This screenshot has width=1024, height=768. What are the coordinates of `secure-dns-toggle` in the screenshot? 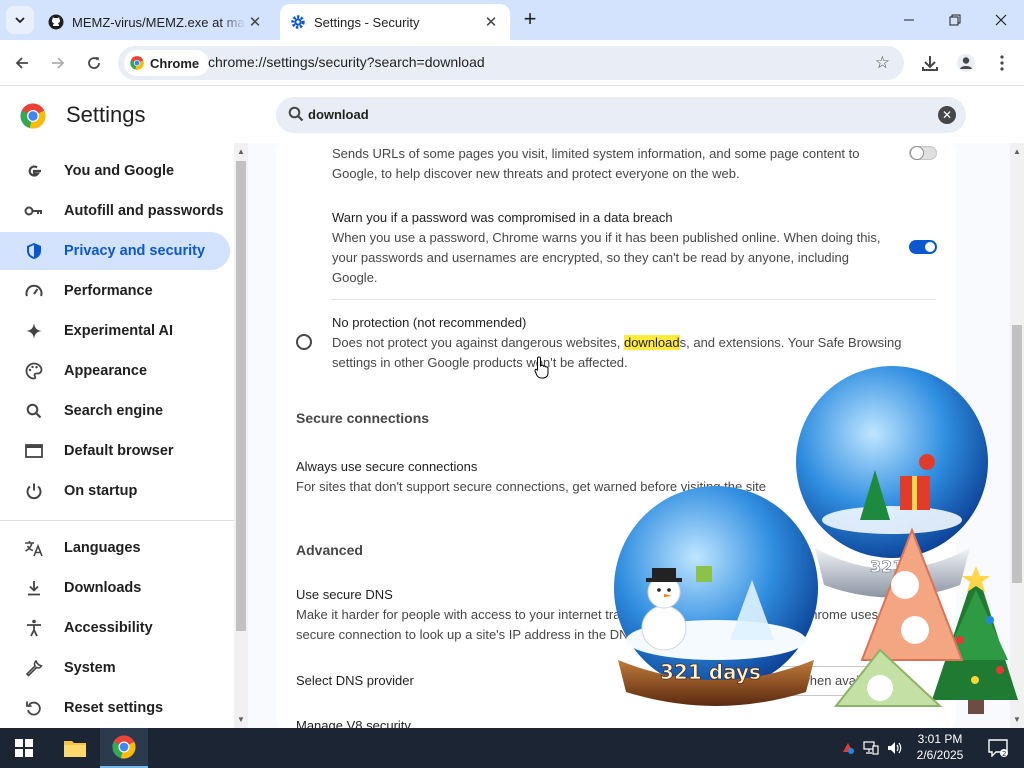 It's located at (923, 615).